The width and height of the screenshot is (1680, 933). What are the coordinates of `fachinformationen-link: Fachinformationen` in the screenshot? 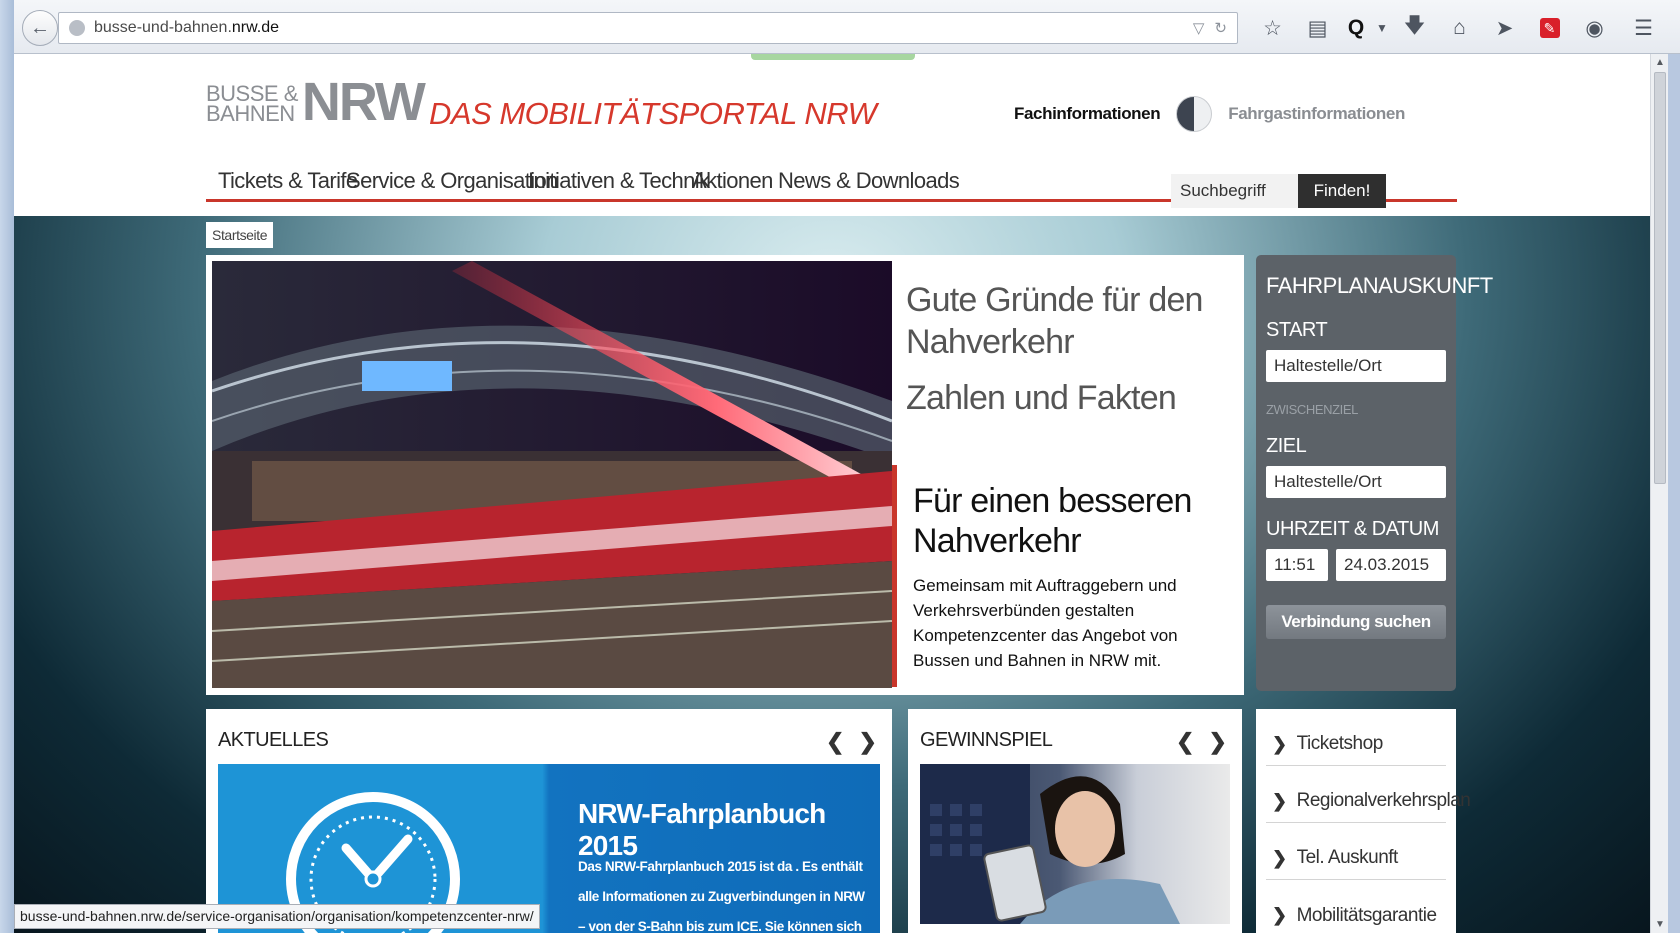 It's located at (1087, 114).